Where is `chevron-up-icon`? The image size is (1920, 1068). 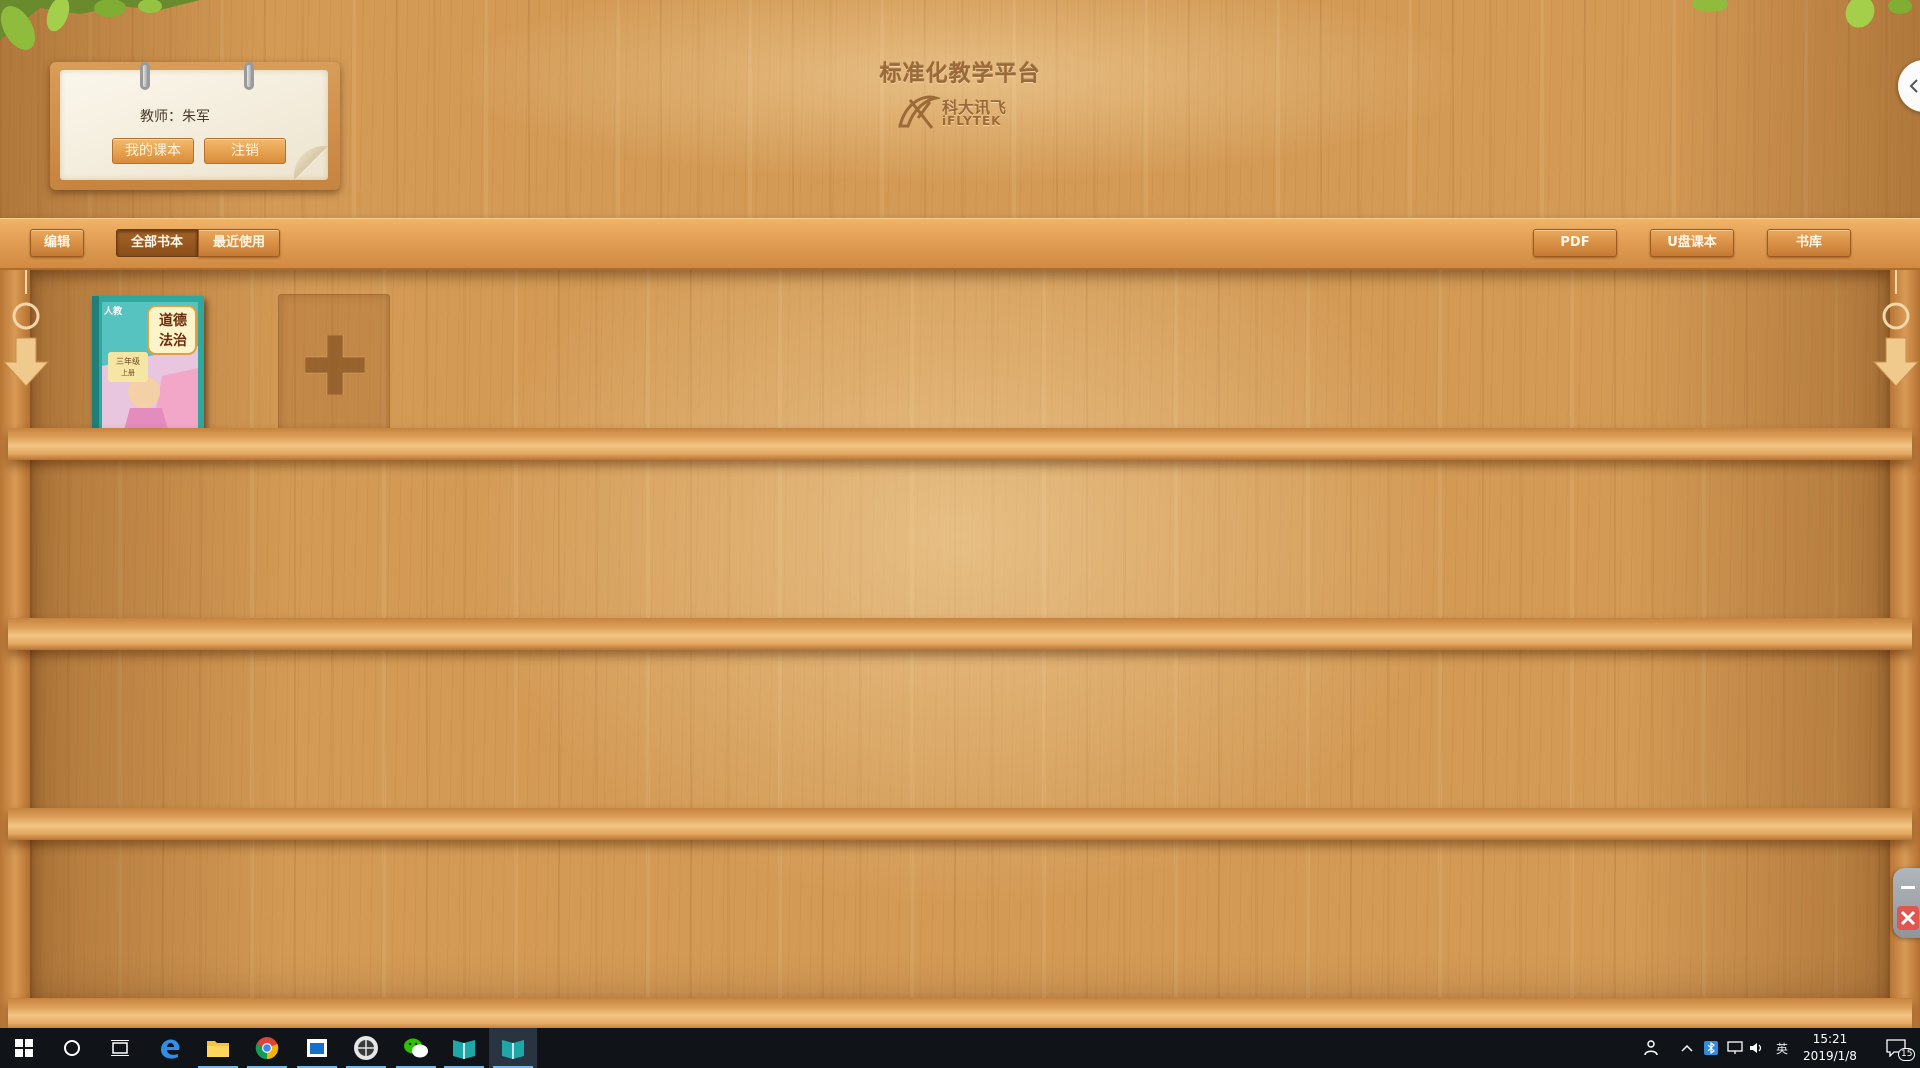
chevron-up-icon is located at coordinates (1687, 1048).